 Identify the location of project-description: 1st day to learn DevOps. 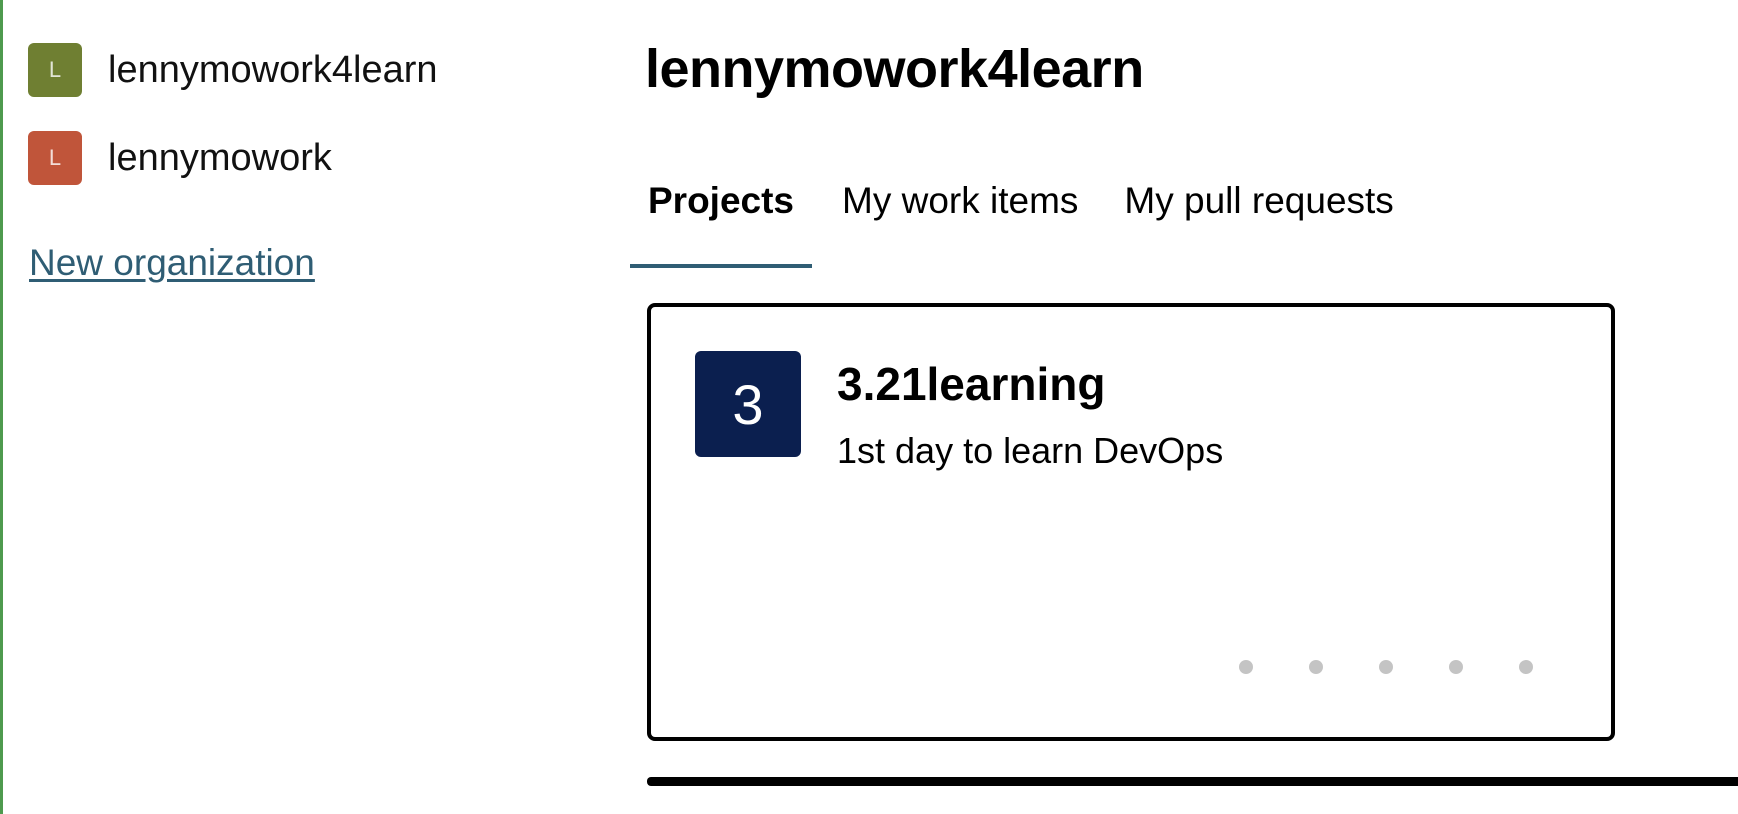
(1030, 450).